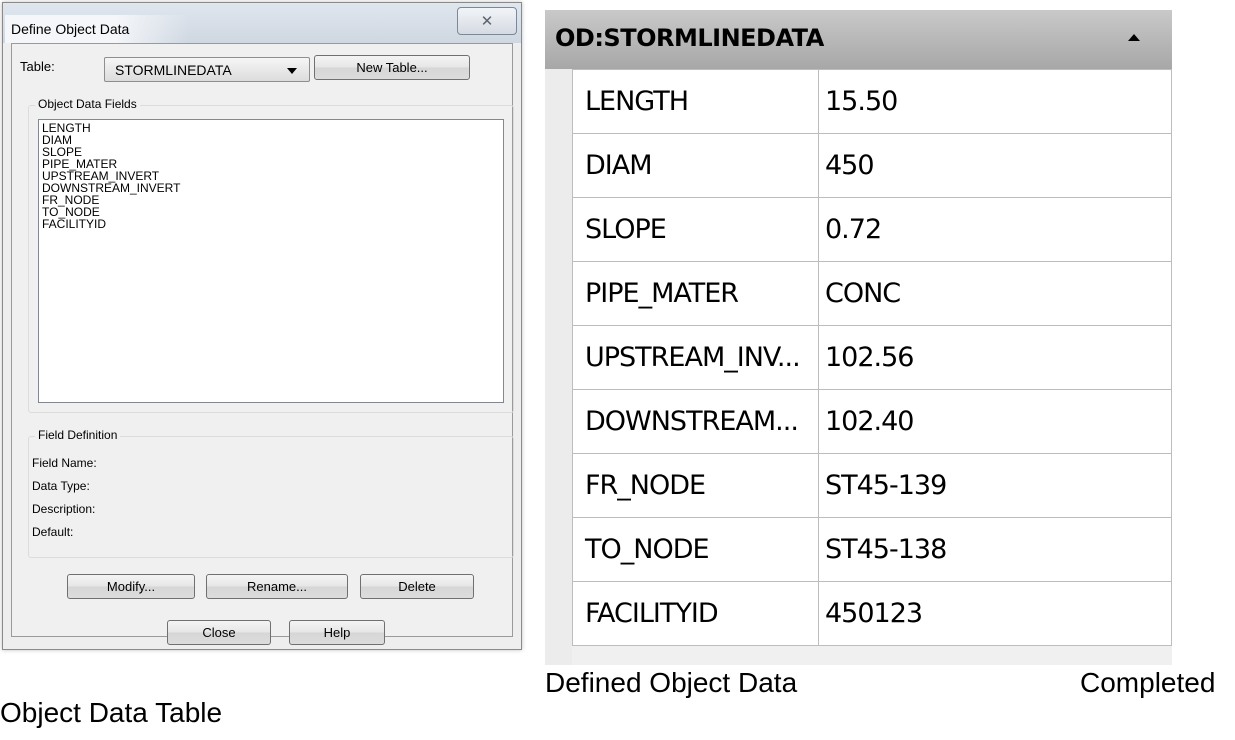 This screenshot has height=740, width=1235. I want to click on field-definition-group: Field Definition, so click(271, 493).